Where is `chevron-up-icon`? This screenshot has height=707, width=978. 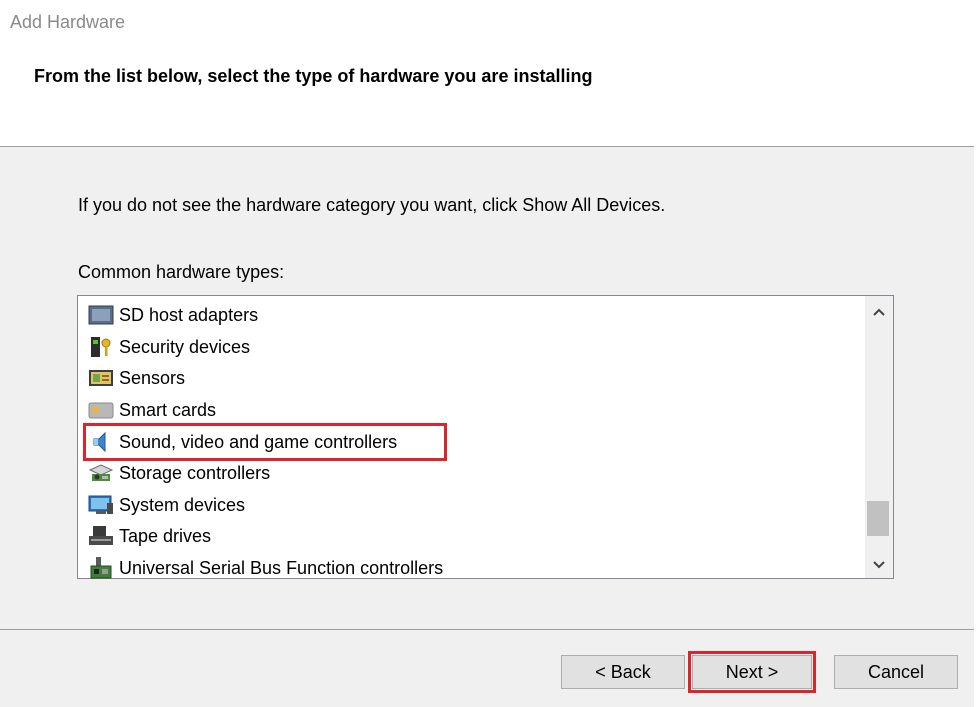
chevron-up-icon is located at coordinates (879, 312).